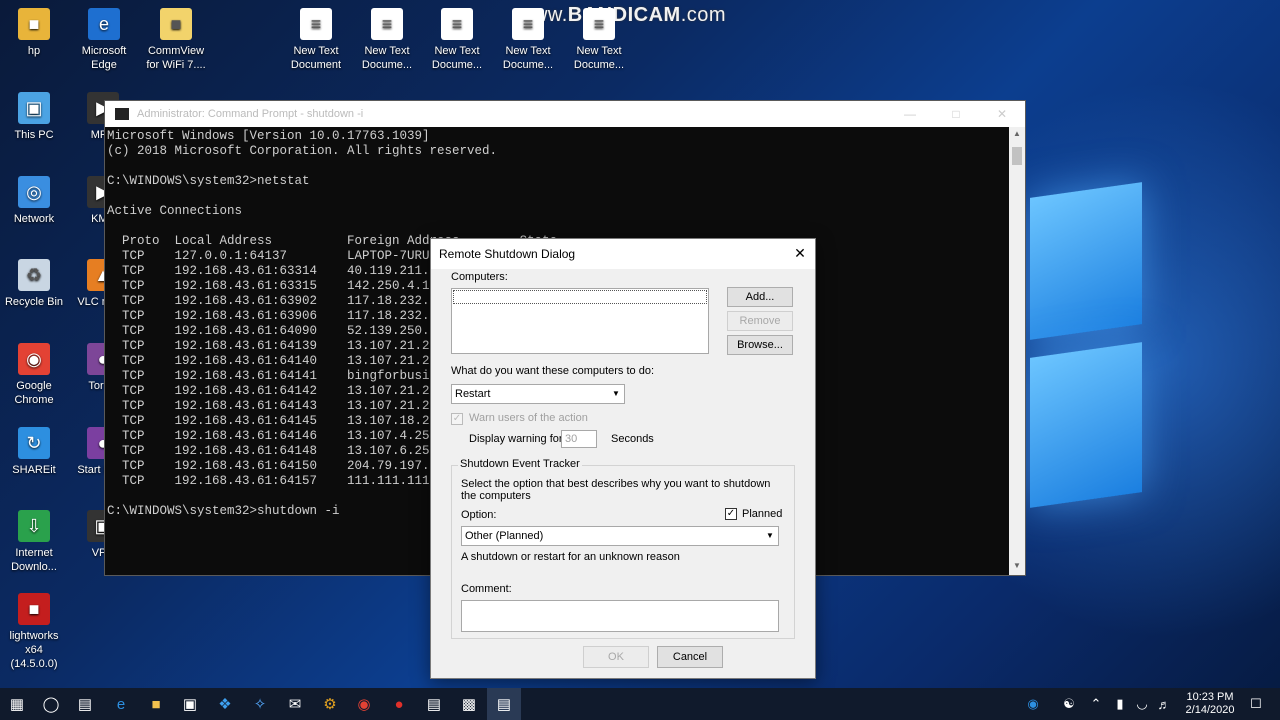  What do you see at coordinates (316, 58) in the screenshot?
I see `desktop-icon-label: New Text Document` at bounding box center [316, 58].